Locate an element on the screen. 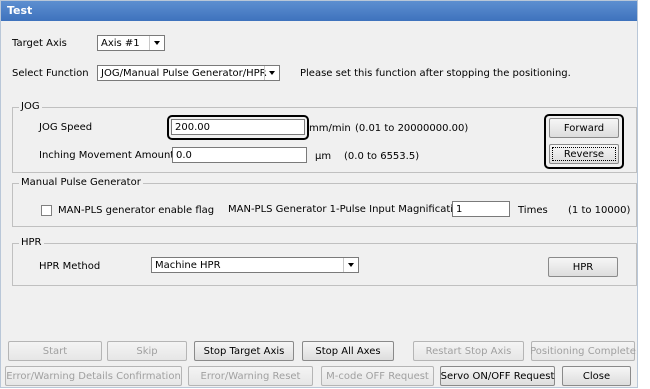  select-function-select: JOG/Manual Pulse Generator/HPR is located at coordinates (188, 73).